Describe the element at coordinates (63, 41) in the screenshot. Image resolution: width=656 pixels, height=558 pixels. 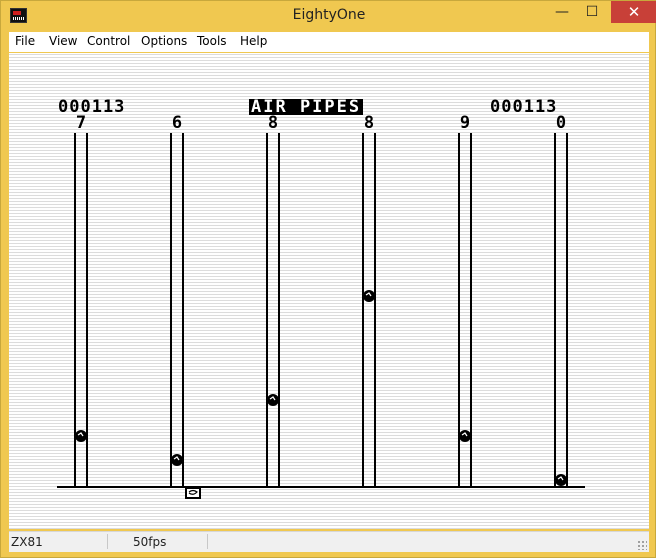
I see `menu-view: View` at that location.